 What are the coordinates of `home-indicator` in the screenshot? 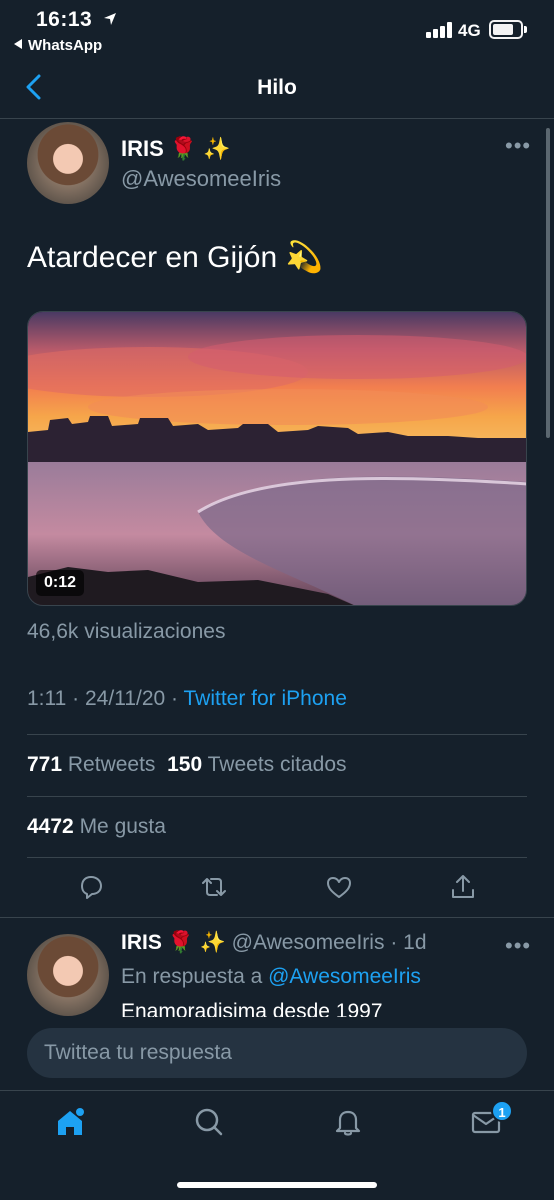 It's located at (277, 1185).